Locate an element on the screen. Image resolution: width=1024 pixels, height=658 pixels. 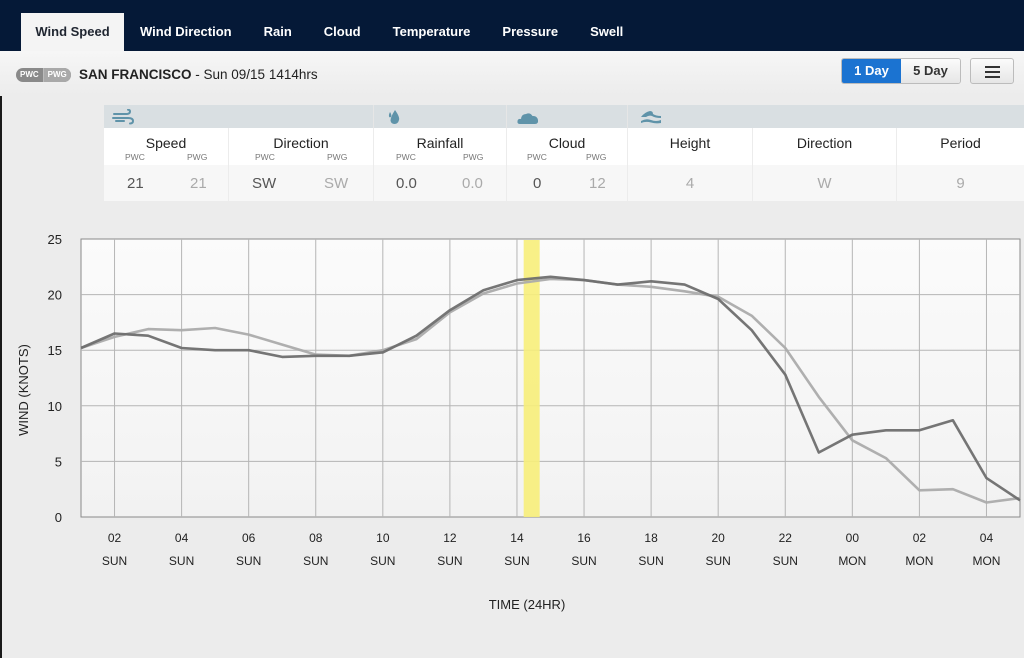
cloud-icon is located at coordinates (528, 120).